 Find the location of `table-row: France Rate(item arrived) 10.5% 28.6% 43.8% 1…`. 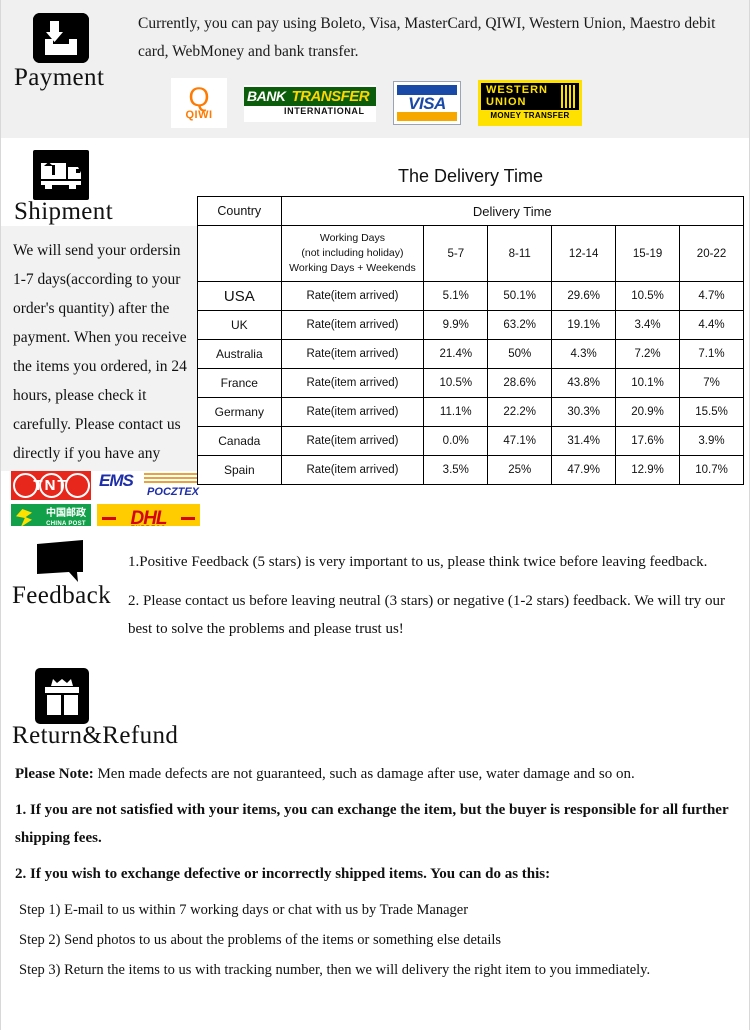

table-row: France Rate(item arrived) 10.5% 28.6% 43.8% 1… is located at coordinates (470, 383).